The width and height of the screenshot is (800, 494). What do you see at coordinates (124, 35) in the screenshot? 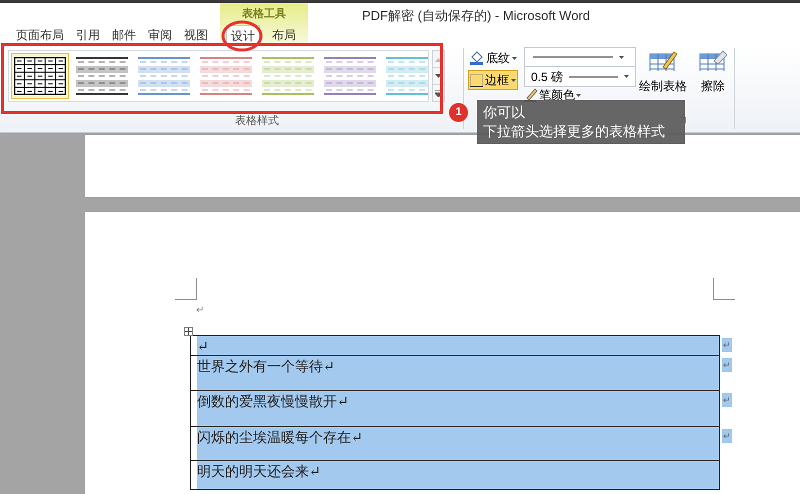
I see `ribbon-tab: 邮件` at bounding box center [124, 35].